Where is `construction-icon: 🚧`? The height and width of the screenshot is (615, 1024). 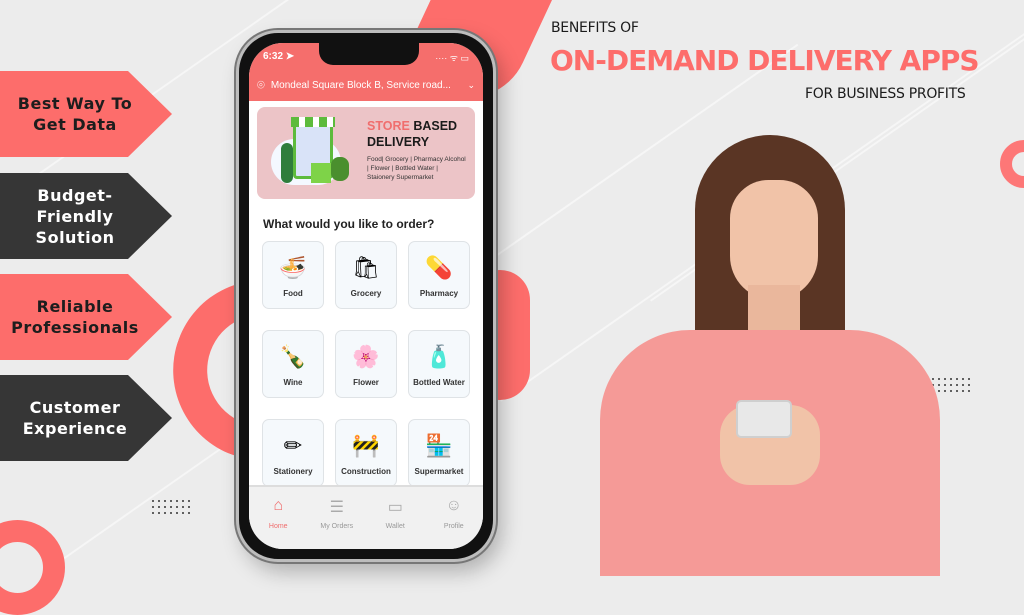
construction-icon: 🚧 is located at coordinates (366, 445).